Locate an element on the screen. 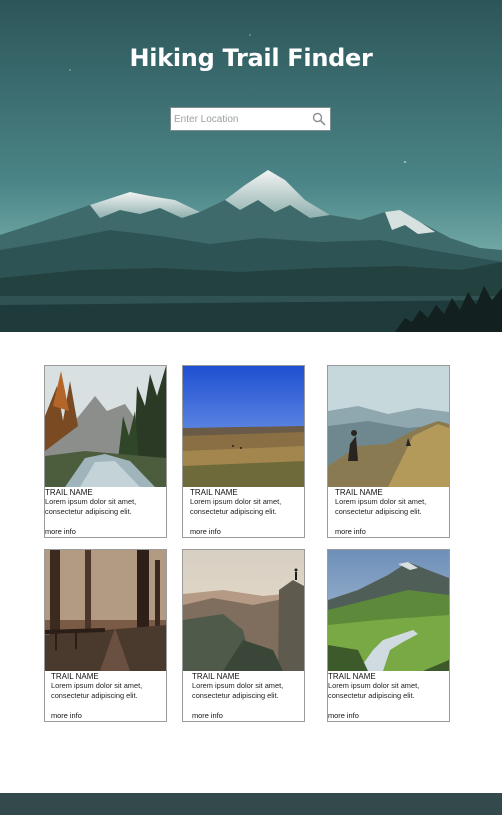 This screenshot has width=502, height=815. page-title: Hiking Trail Finder is located at coordinates (251, 58).